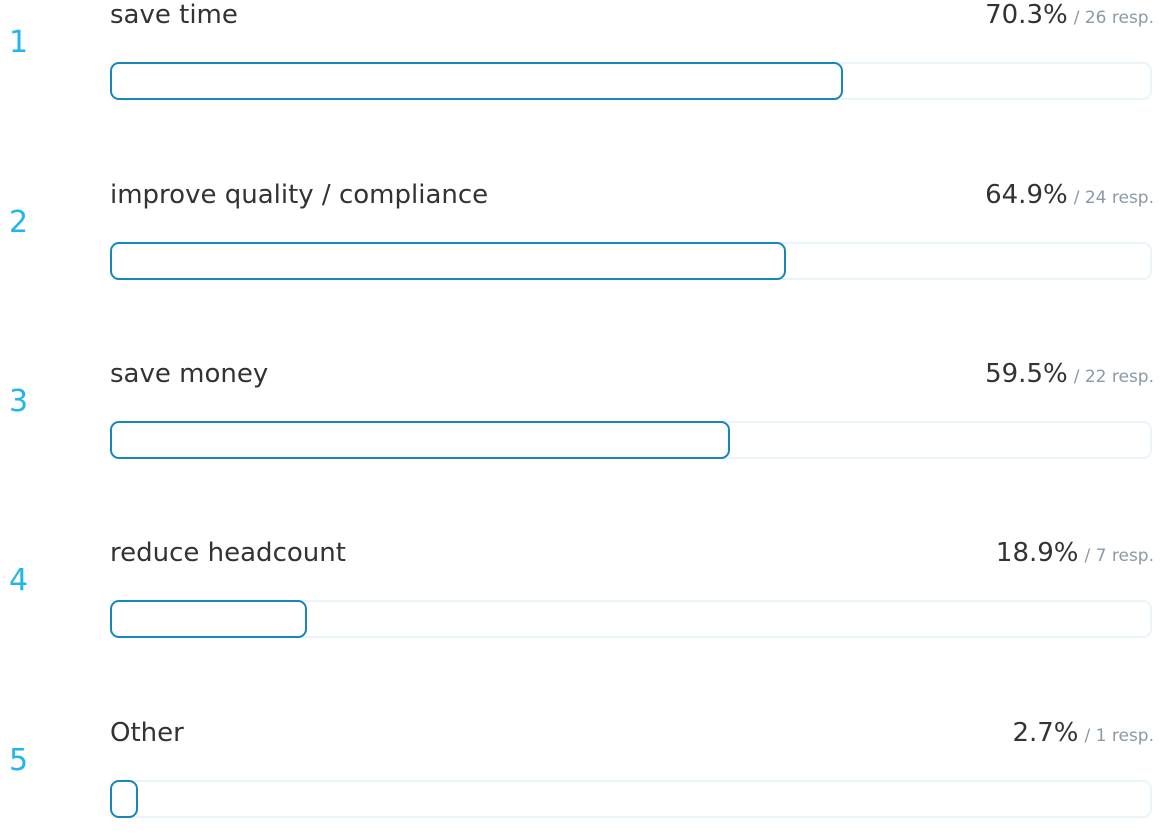 The height and width of the screenshot is (838, 1164). I want to click on stats: 2.7%/ 1 resp., so click(1083, 733).